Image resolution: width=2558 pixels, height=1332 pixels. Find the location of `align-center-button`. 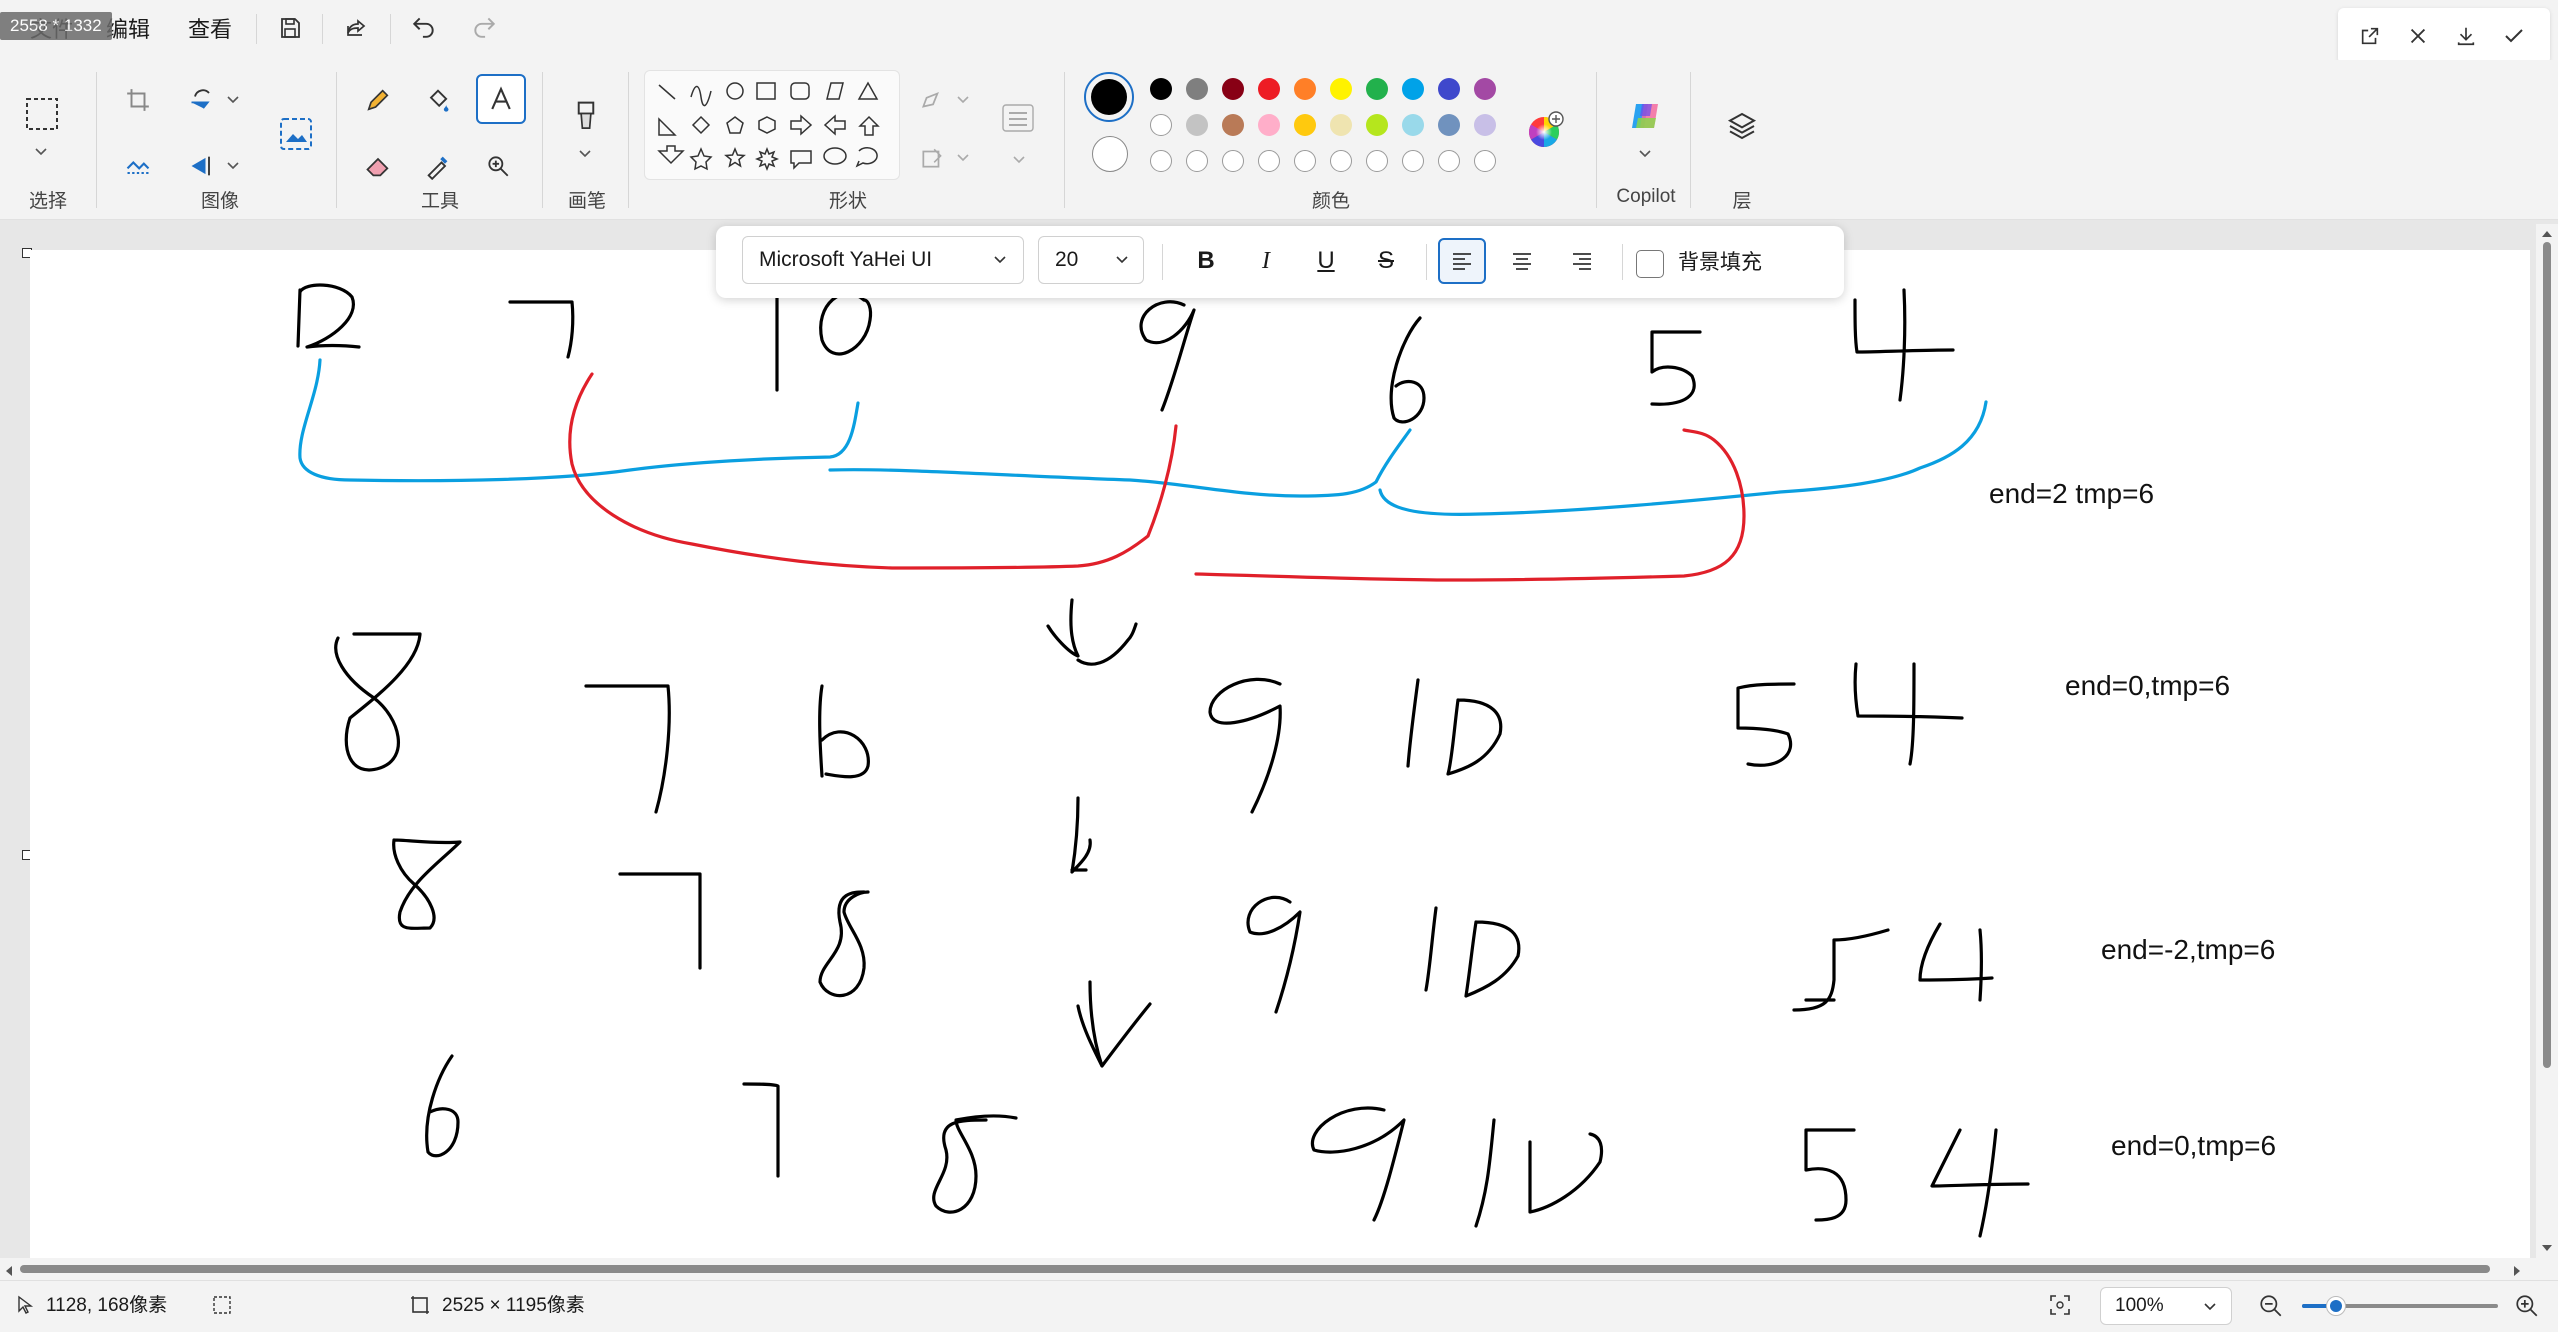

align-center-button is located at coordinates (1522, 261).